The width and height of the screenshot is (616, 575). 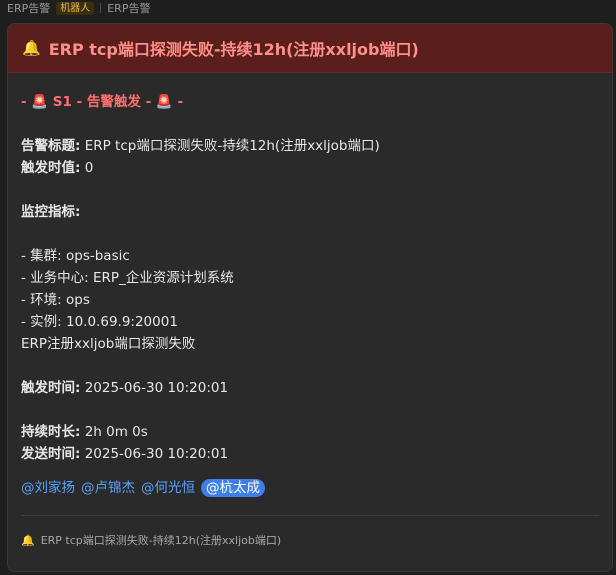 What do you see at coordinates (128, 8) in the screenshot?
I see `source-name: ERP告警` at bounding box center [128, 8].